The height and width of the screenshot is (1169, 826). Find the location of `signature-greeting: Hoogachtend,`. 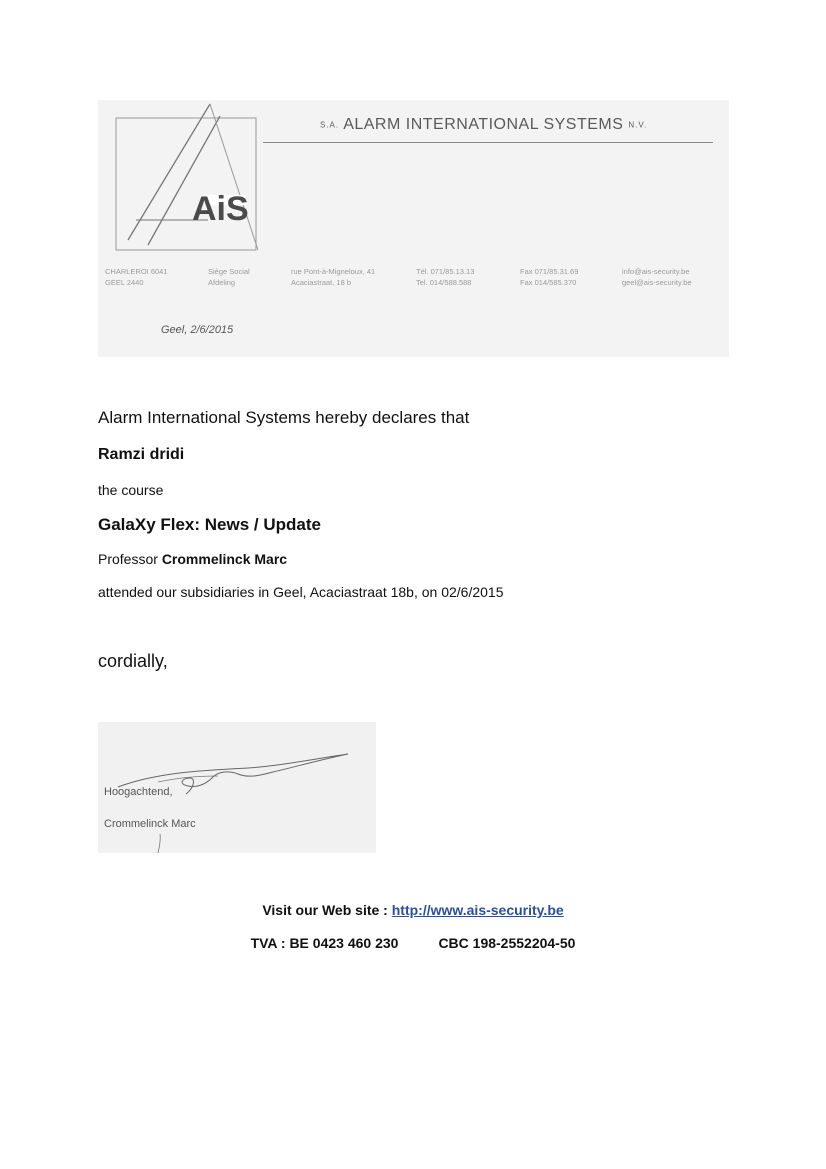

signature-greeting: Hoogachtend, is located at coordinates (138, 792).